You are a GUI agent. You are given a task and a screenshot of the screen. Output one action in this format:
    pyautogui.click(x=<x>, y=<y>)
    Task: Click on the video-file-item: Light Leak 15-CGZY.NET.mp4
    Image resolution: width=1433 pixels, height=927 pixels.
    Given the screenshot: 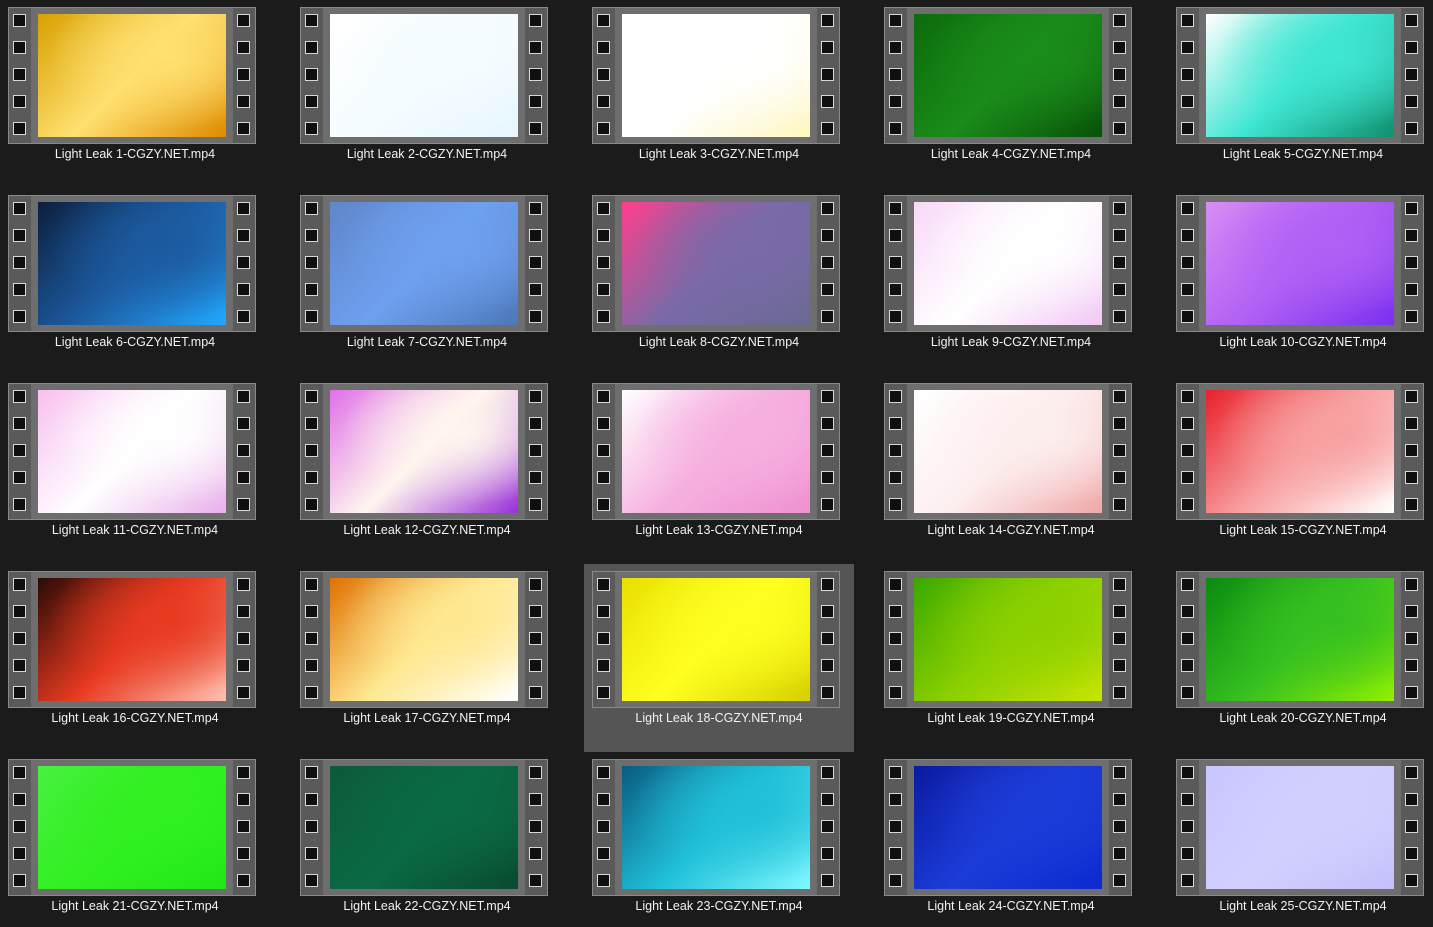 What is the action you would take?
    pyautogui.click(x=1300, y=470)
    